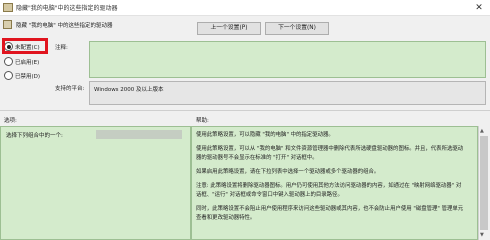  Describe the element at coordinates (70, 89) in the screenshot. I see `supported-platform-label: 支持的平台:` at that location.